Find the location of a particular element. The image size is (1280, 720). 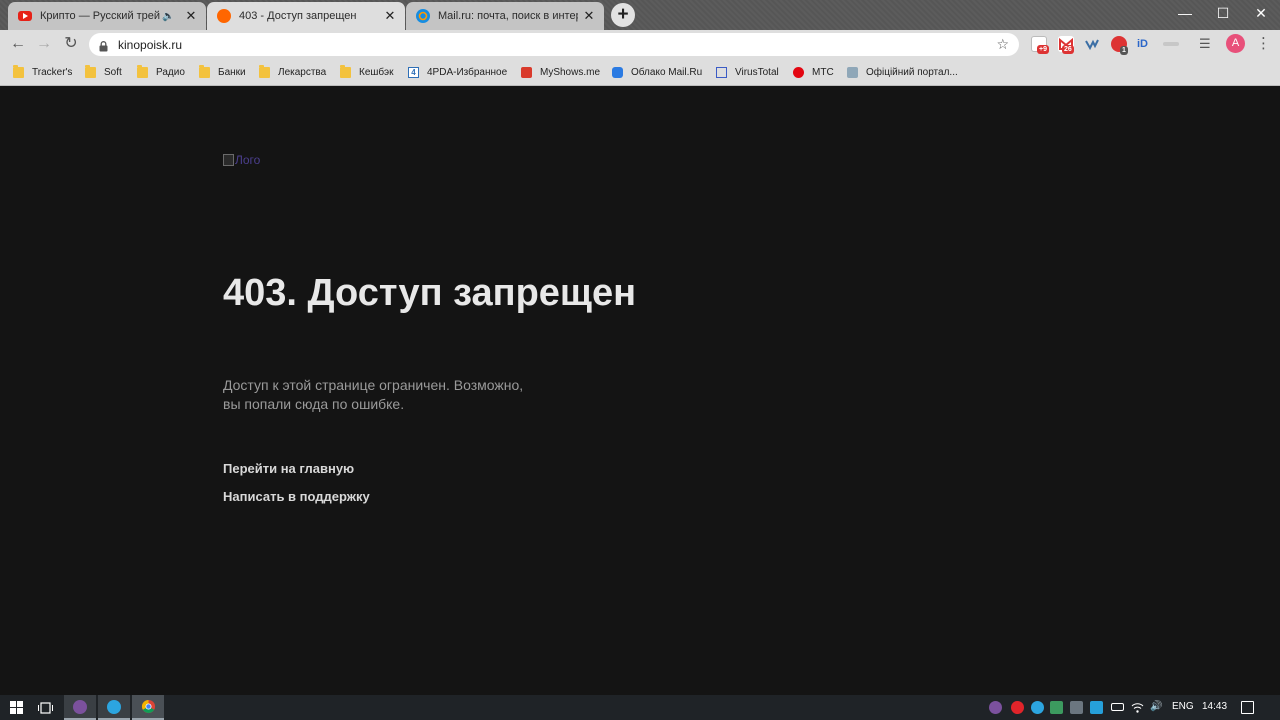

forward-icon: → is located at coordinates (44, 44).